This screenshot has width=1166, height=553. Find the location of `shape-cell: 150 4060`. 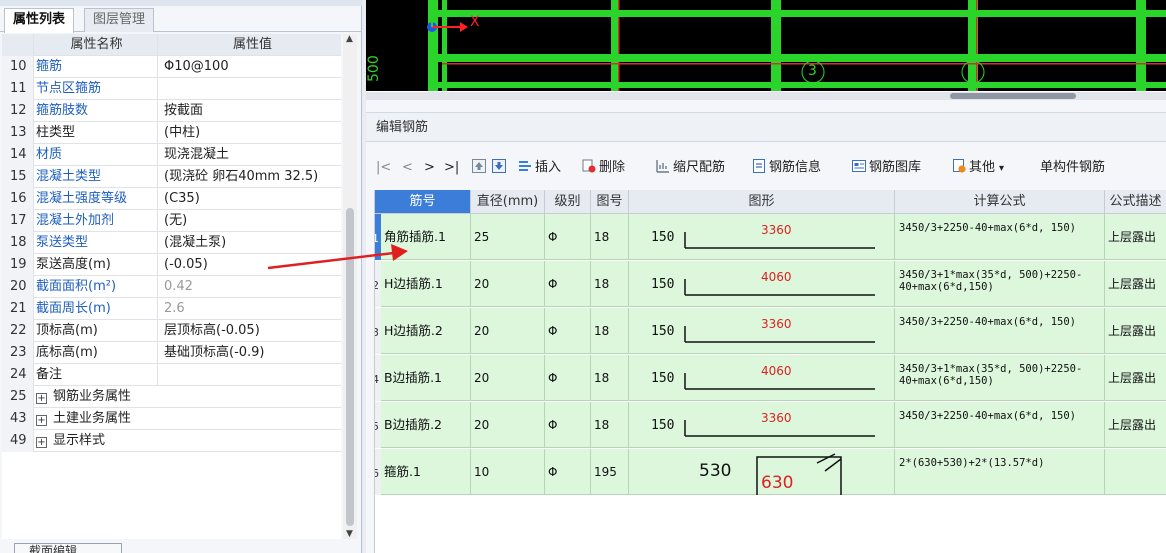

shape-cell: 150 4060 is located at coordinates (762, 378).